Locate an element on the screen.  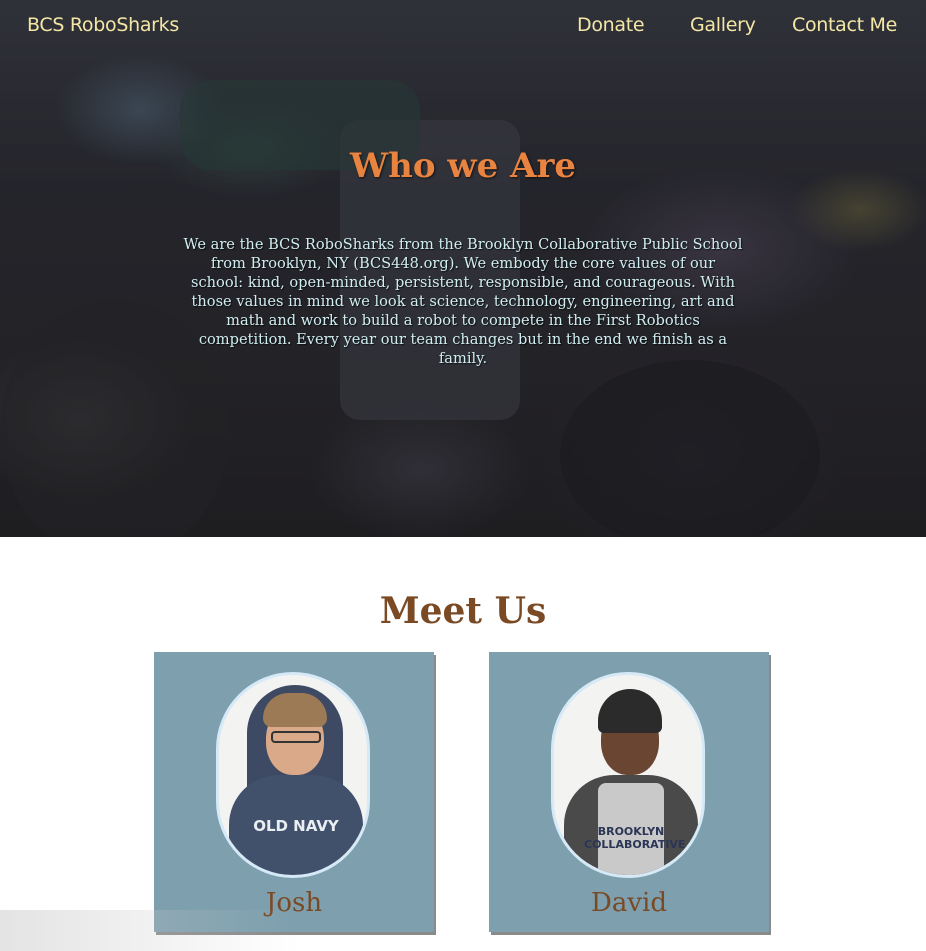
member-photo: BROOKLYN COLLABORATIVE is located at coordinates (628, 775).